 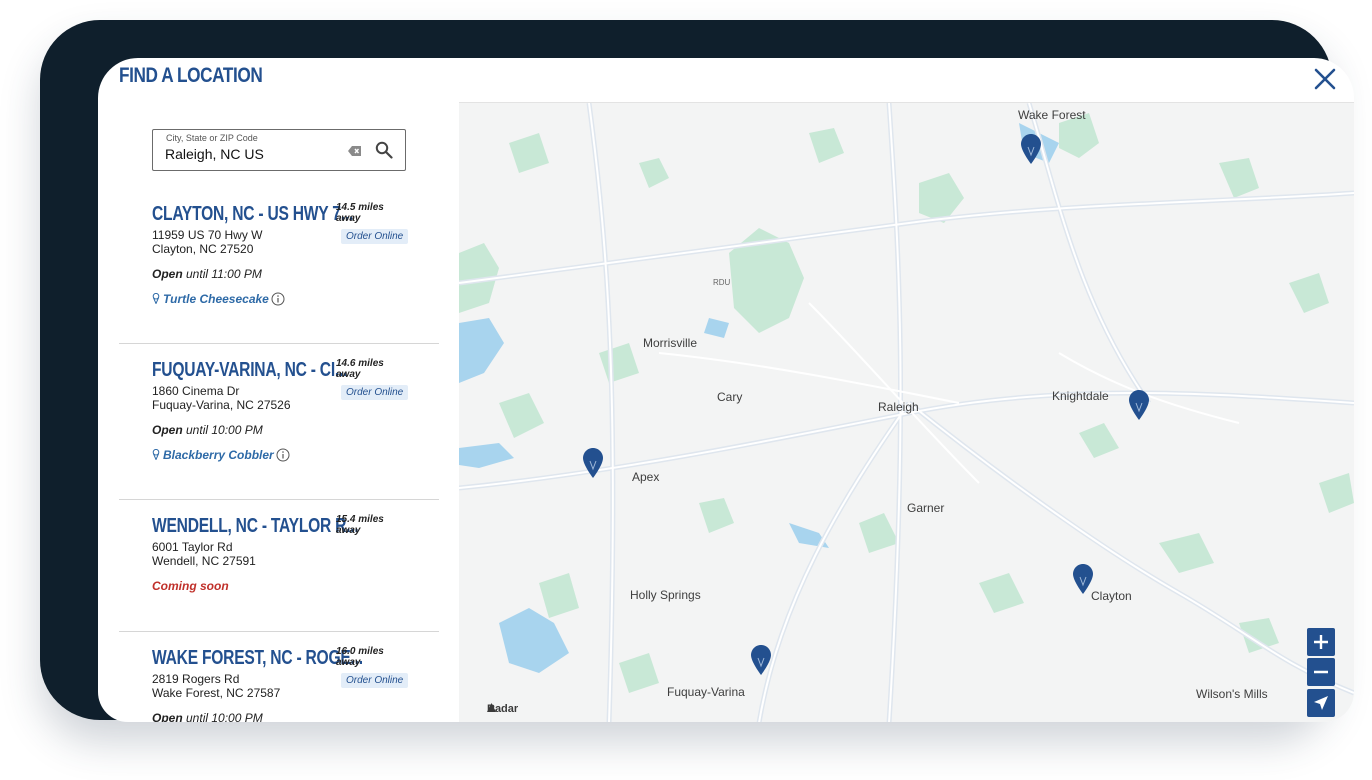 What do you see at coordinates (491, 707) in the screenshot?
I see `radar-logo-icon` at bounding box center [491, 707].